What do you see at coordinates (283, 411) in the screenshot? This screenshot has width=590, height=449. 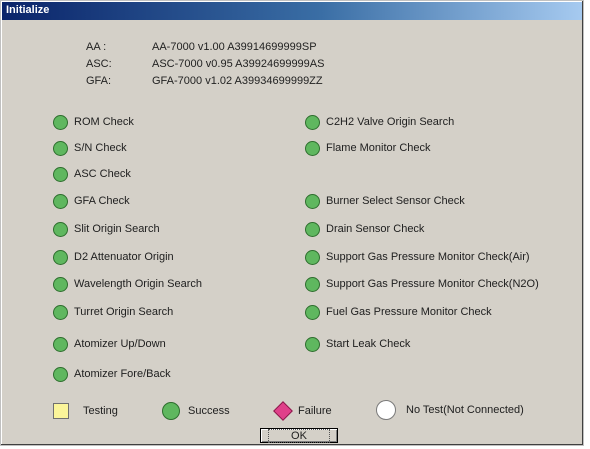 I see `failure-diamond-icon` at bounding box center [283, 411].